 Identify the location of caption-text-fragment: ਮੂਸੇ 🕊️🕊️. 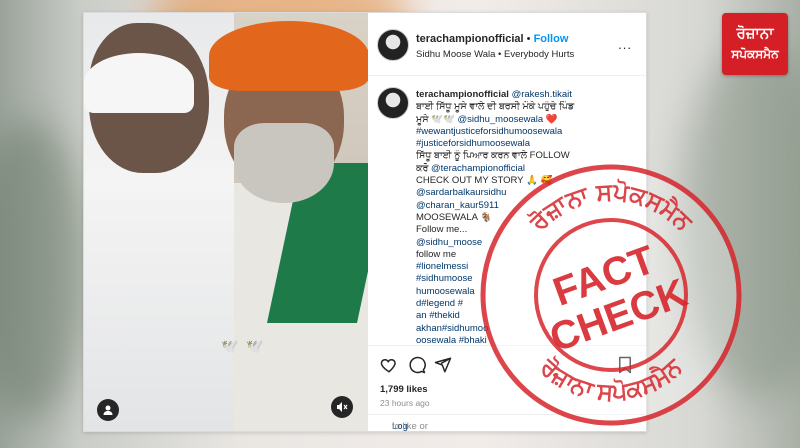
(437, 119).